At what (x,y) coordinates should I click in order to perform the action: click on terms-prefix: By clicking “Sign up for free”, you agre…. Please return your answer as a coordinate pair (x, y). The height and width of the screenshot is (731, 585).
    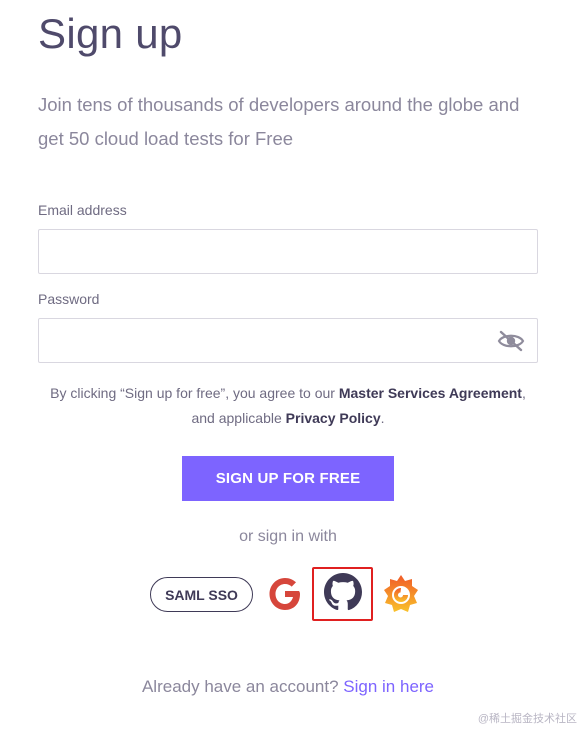
    Looking at the image, I should click on (194, 393).